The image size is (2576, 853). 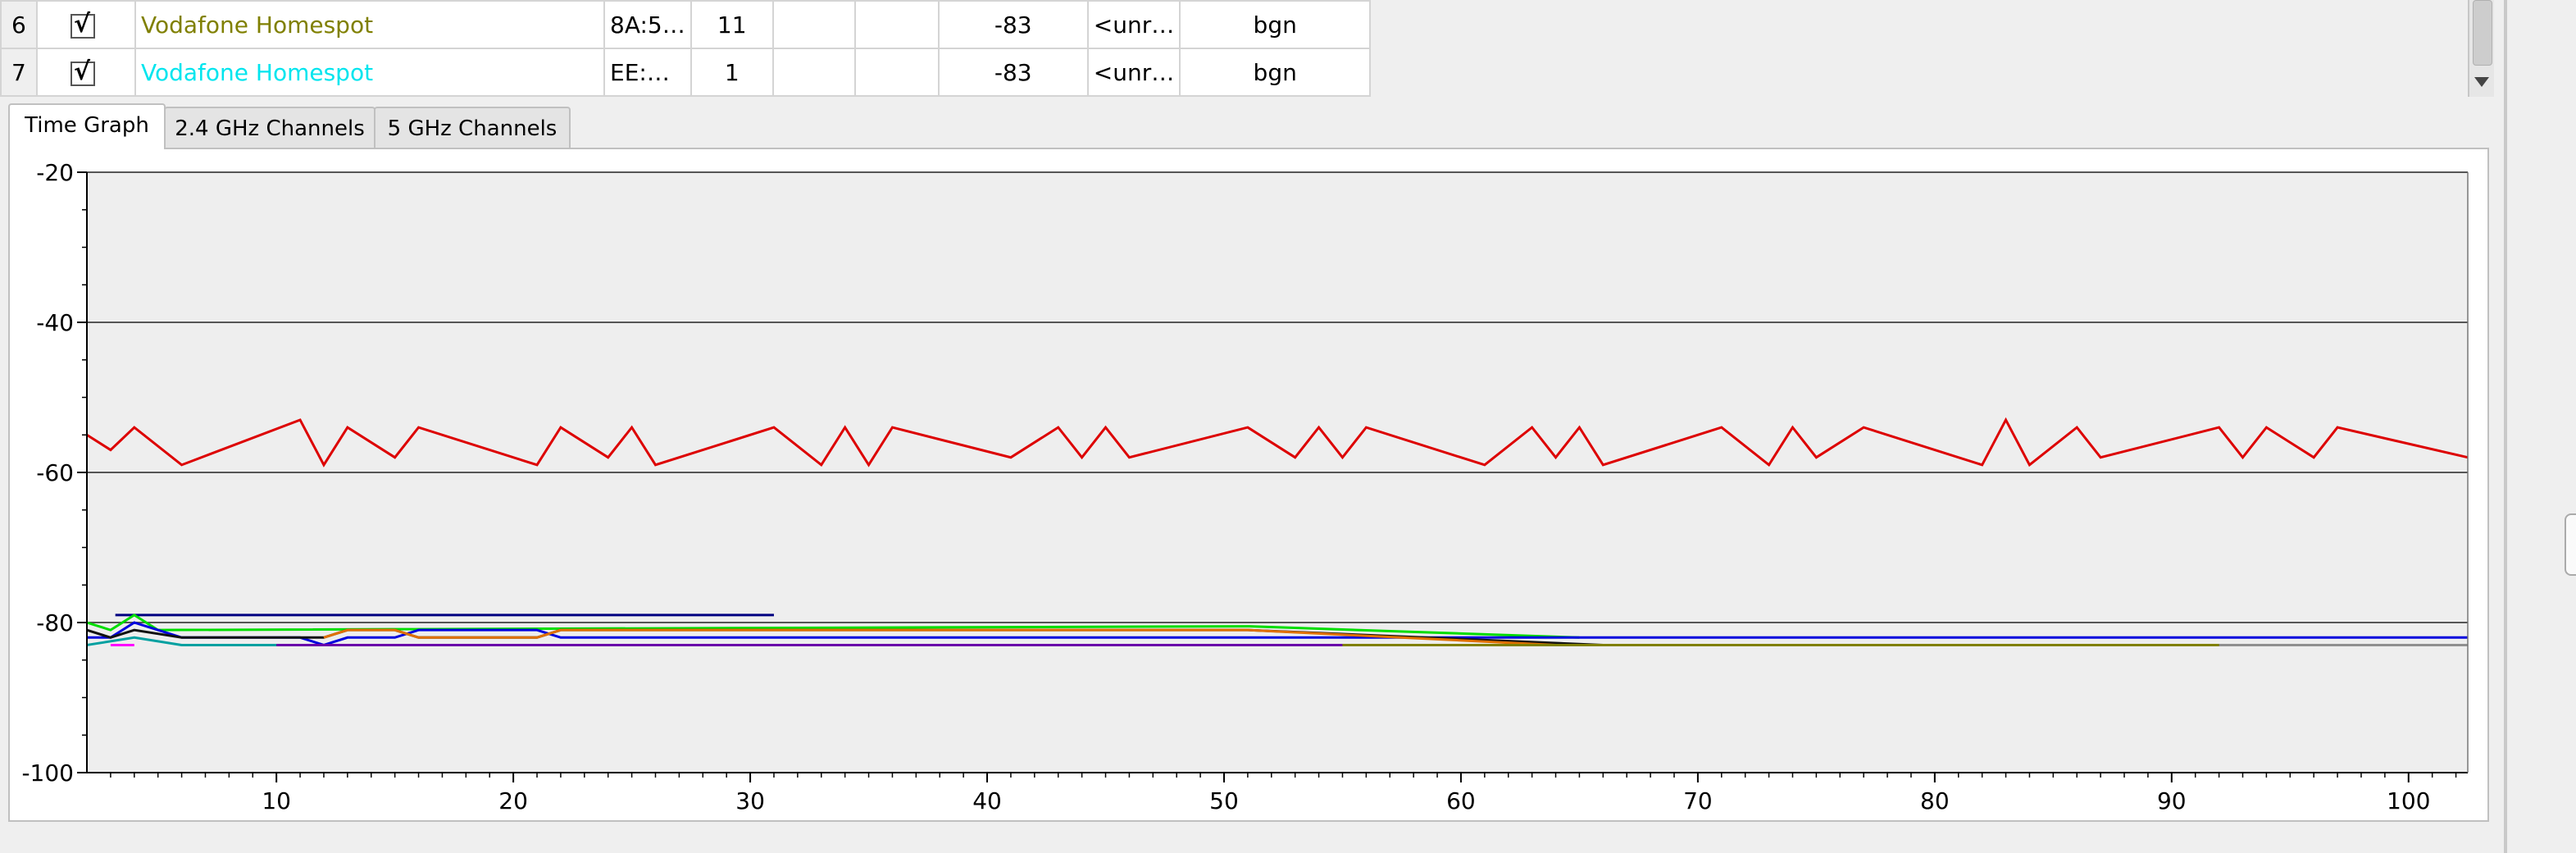 I want to click on x-tick-label: 70, so click(x=1698, y=800).